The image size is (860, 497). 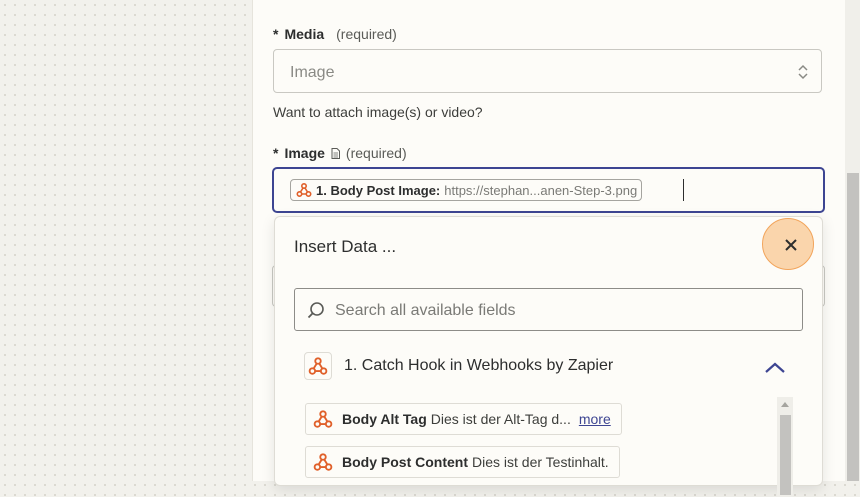 What do you see at coordinates (775, 368) in the screenshot?
I see `chevron-up-icon` at bounding box center [775, 368].